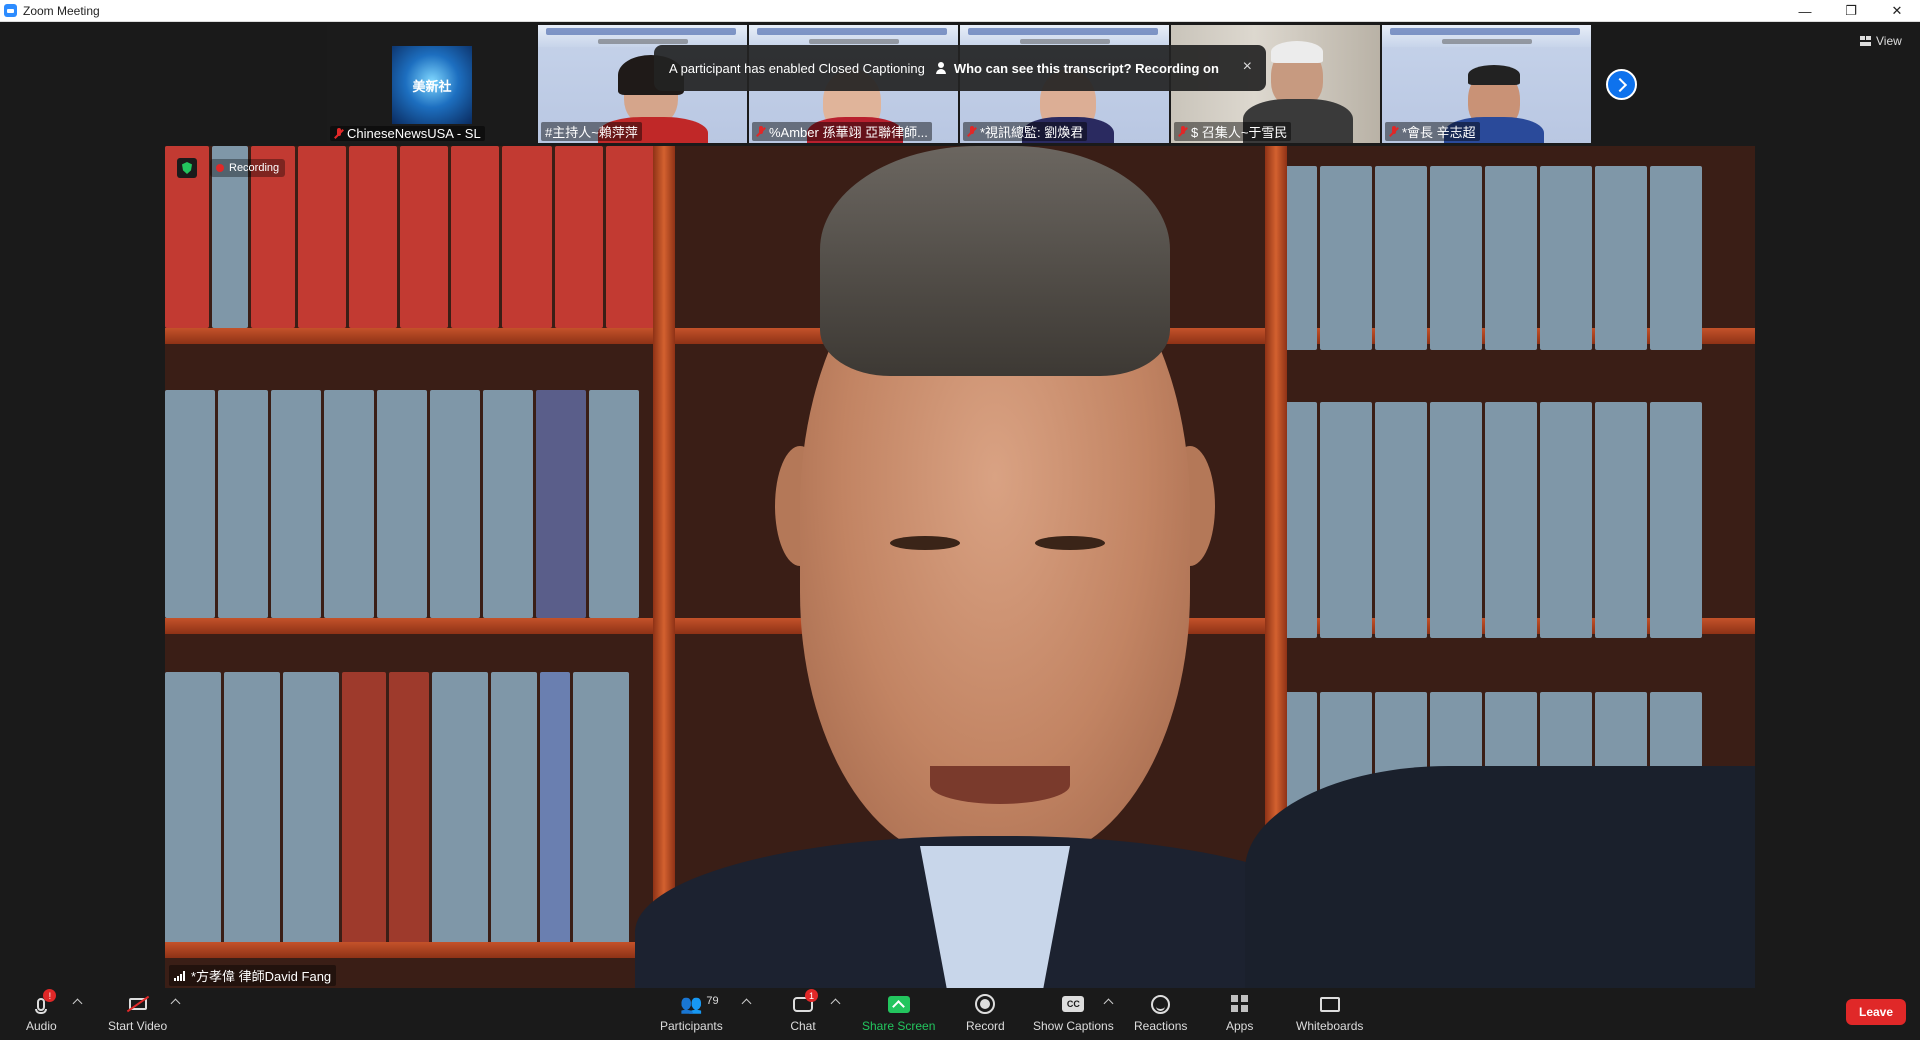  I want to click on reactions-button: Reactions, so click(1160, 1012).